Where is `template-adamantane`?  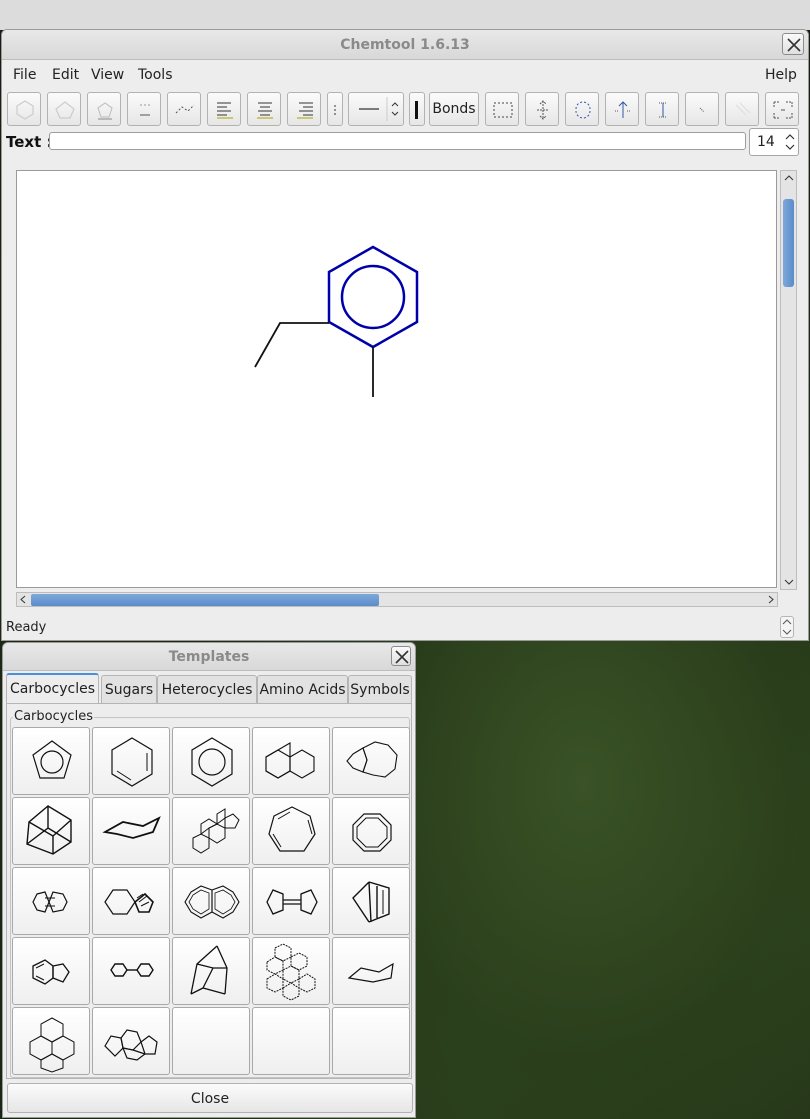 template-adamantane is located at coordinates (51, 831).